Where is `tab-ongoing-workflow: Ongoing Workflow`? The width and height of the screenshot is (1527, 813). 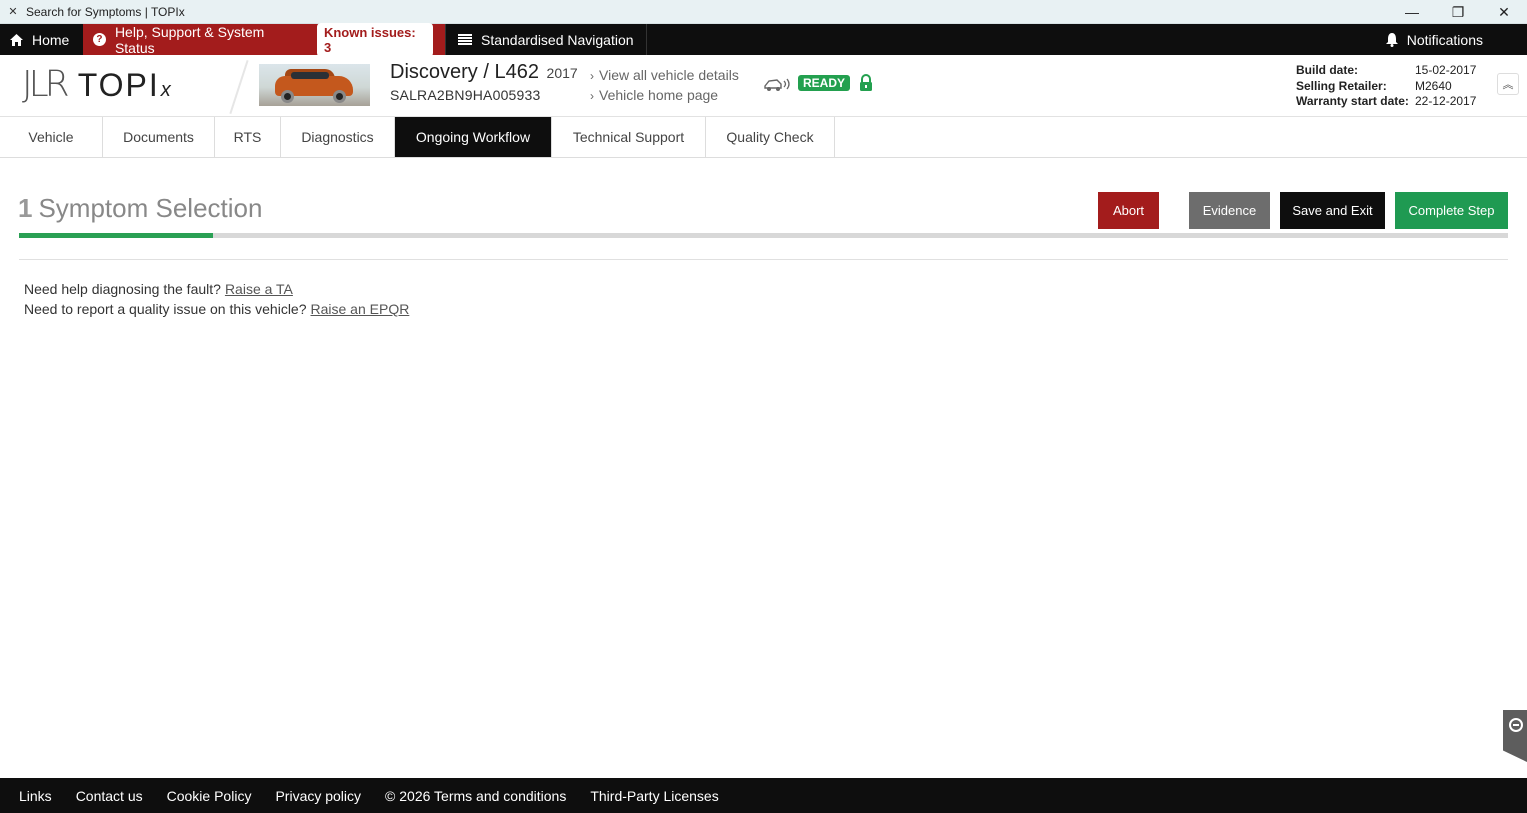
tab-ongoing-workflow: Ongoing Workflow is located at coordinates (473, 137).